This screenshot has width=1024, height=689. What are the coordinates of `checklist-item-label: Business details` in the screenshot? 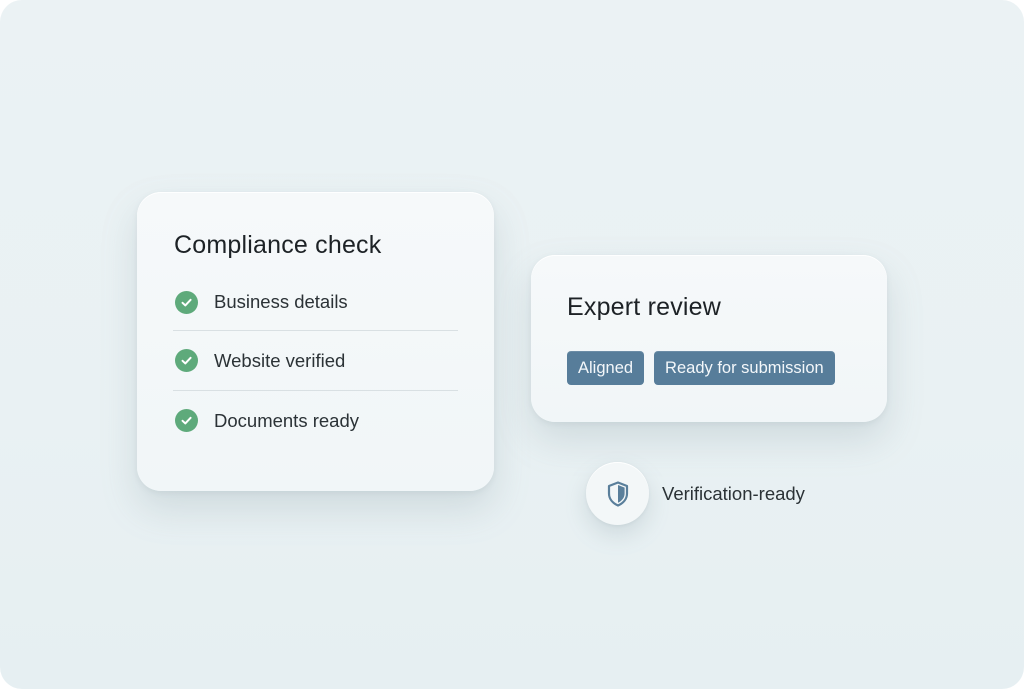 It's located at (281, 301).